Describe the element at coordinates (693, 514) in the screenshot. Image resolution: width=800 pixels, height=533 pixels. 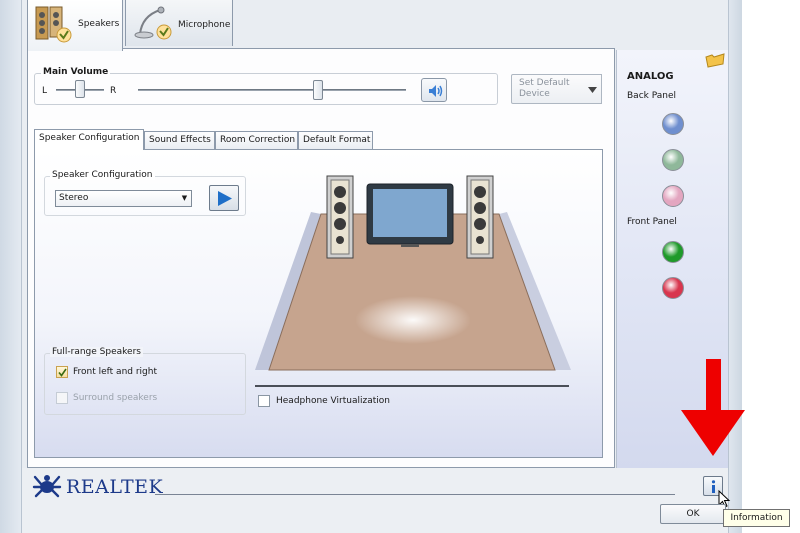
I see `ok-button: OK` at that location.